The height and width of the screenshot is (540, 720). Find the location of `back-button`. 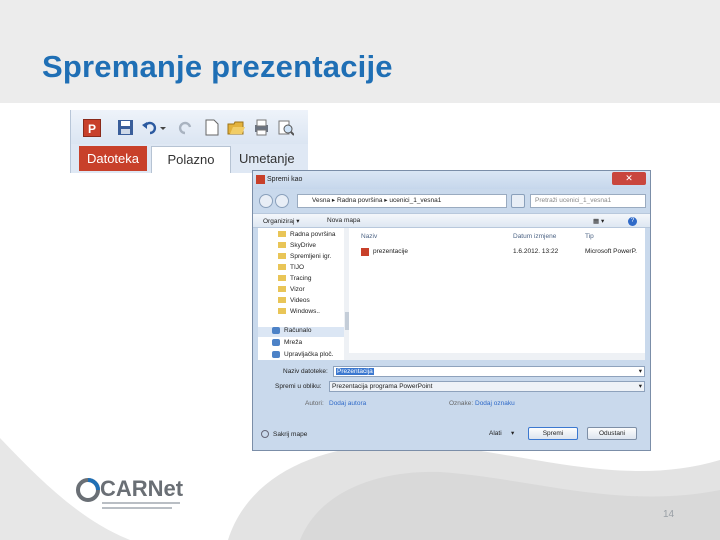

back-button is located at coordinates (266, 201).